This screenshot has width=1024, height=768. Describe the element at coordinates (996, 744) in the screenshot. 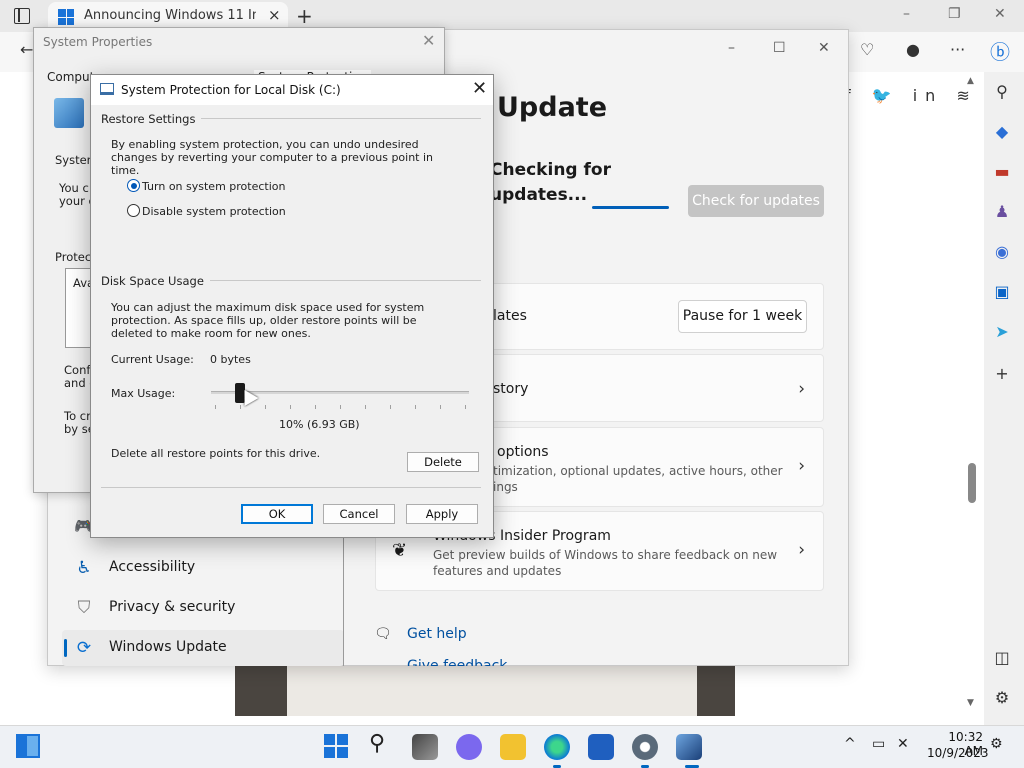

I see `notifications-icon: ⚙` at that location.